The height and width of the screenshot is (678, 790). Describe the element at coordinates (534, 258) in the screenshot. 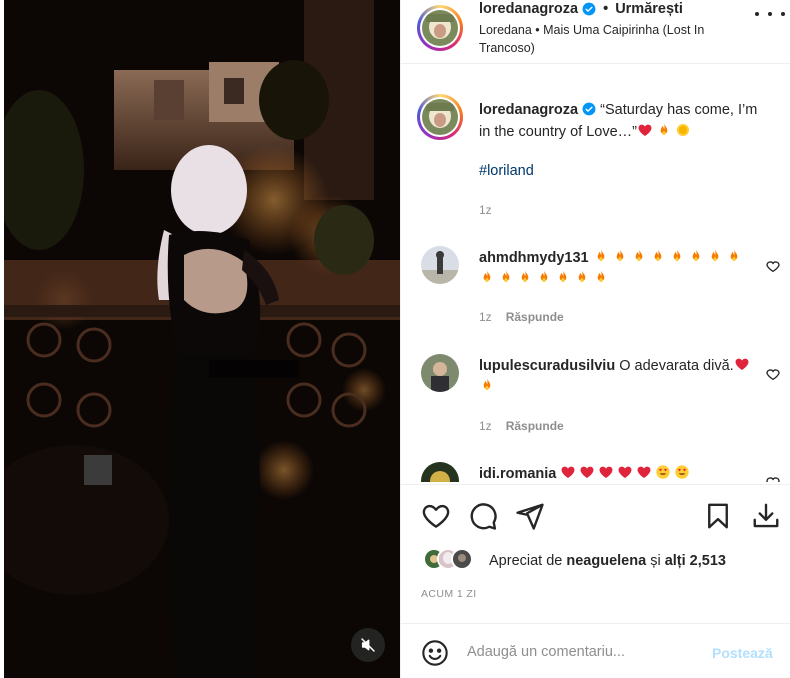

I see `comment-username: ahmdhmydy131` at that location.